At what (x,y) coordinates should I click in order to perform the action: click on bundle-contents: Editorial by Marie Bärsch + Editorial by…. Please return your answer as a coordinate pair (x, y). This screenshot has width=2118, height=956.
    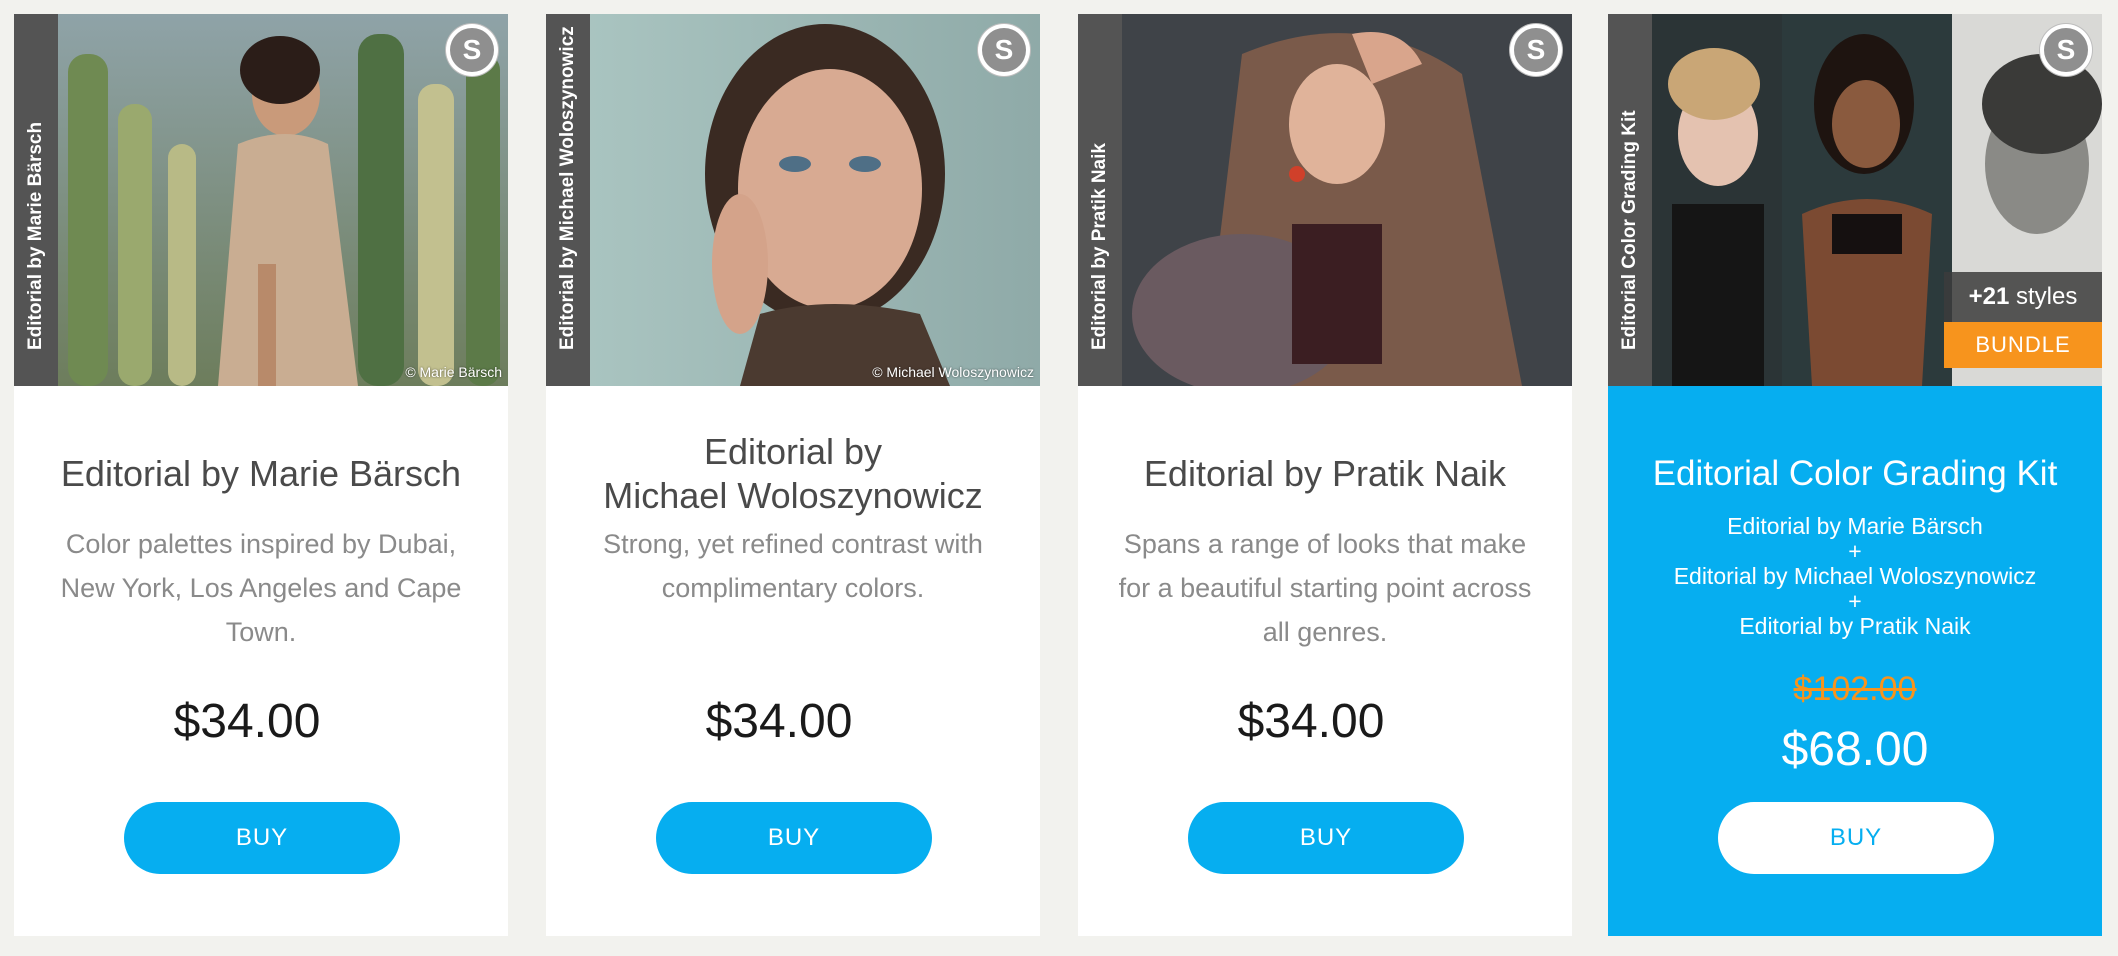
    Looking at the image, I should click on (1855, 576).